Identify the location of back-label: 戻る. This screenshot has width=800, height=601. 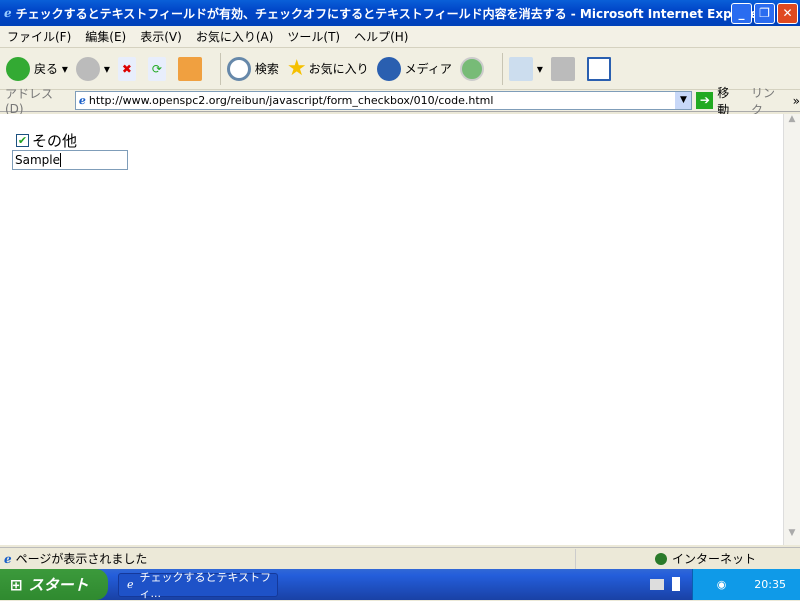
(46, 69).